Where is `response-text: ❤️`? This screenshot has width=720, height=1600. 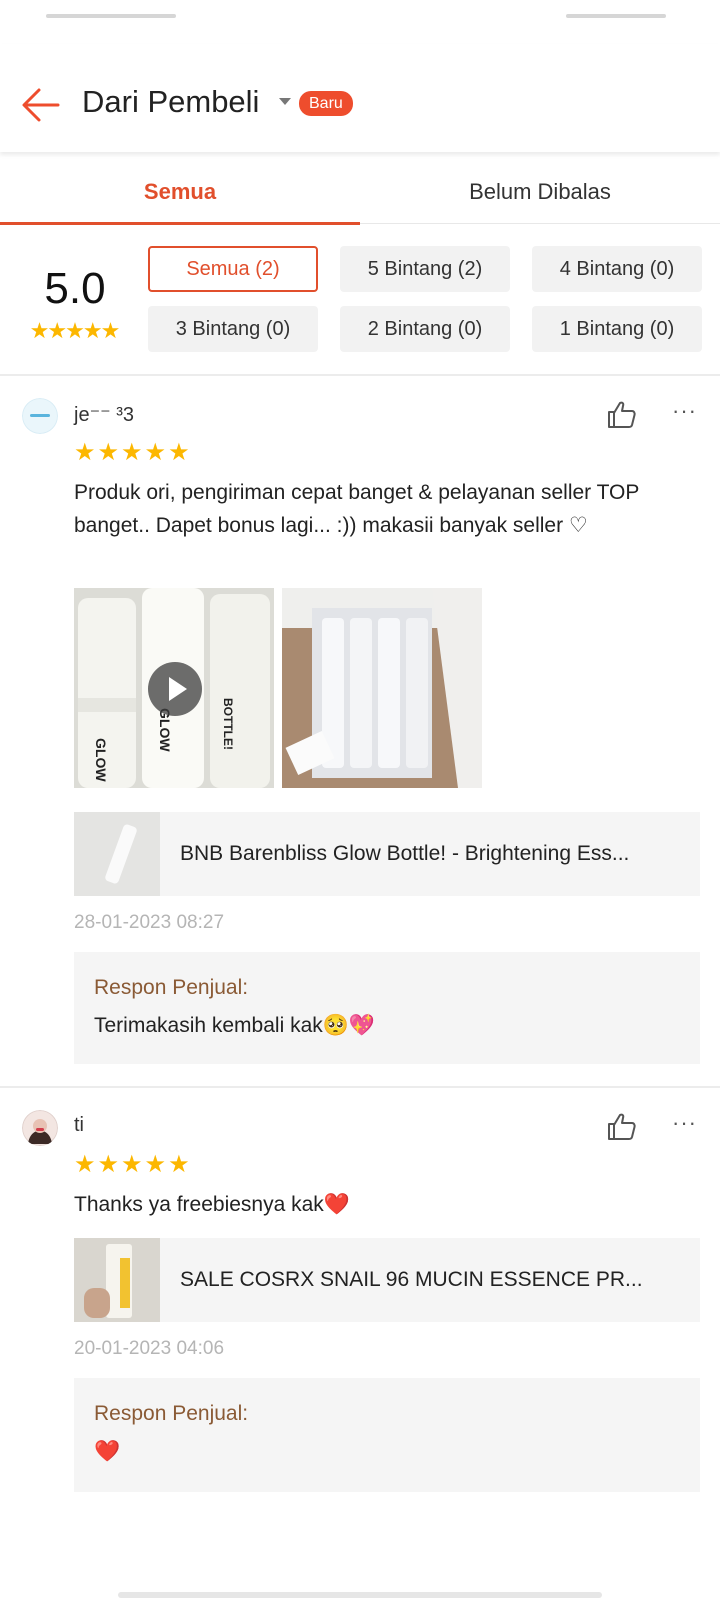
response-text: ❤️ is located at coordinates (107, 1451).